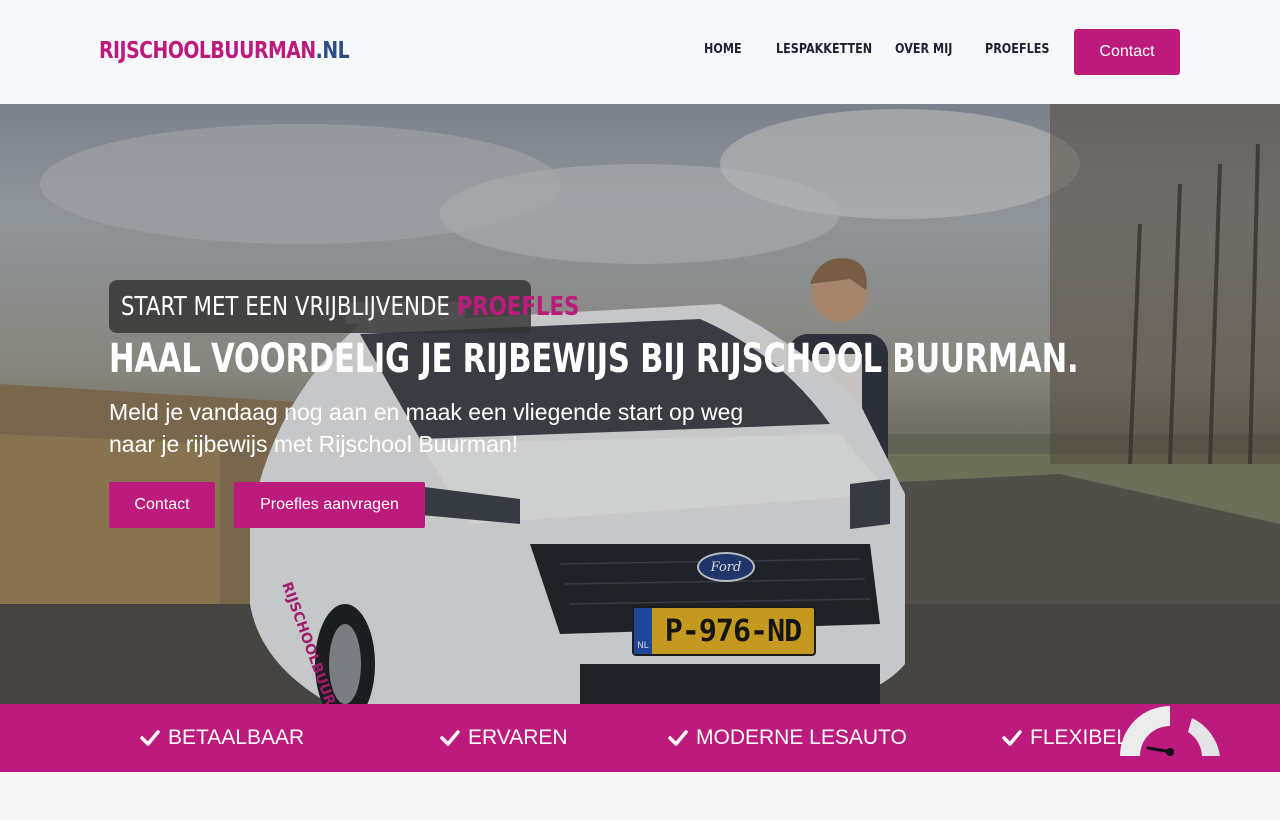 The height and width of the screenshot is (820, 1280). What do you see at coordinates (1127, 52) in the screenshot?
I see `header-contact-button: Contact` at bounding box center [1127, 52].